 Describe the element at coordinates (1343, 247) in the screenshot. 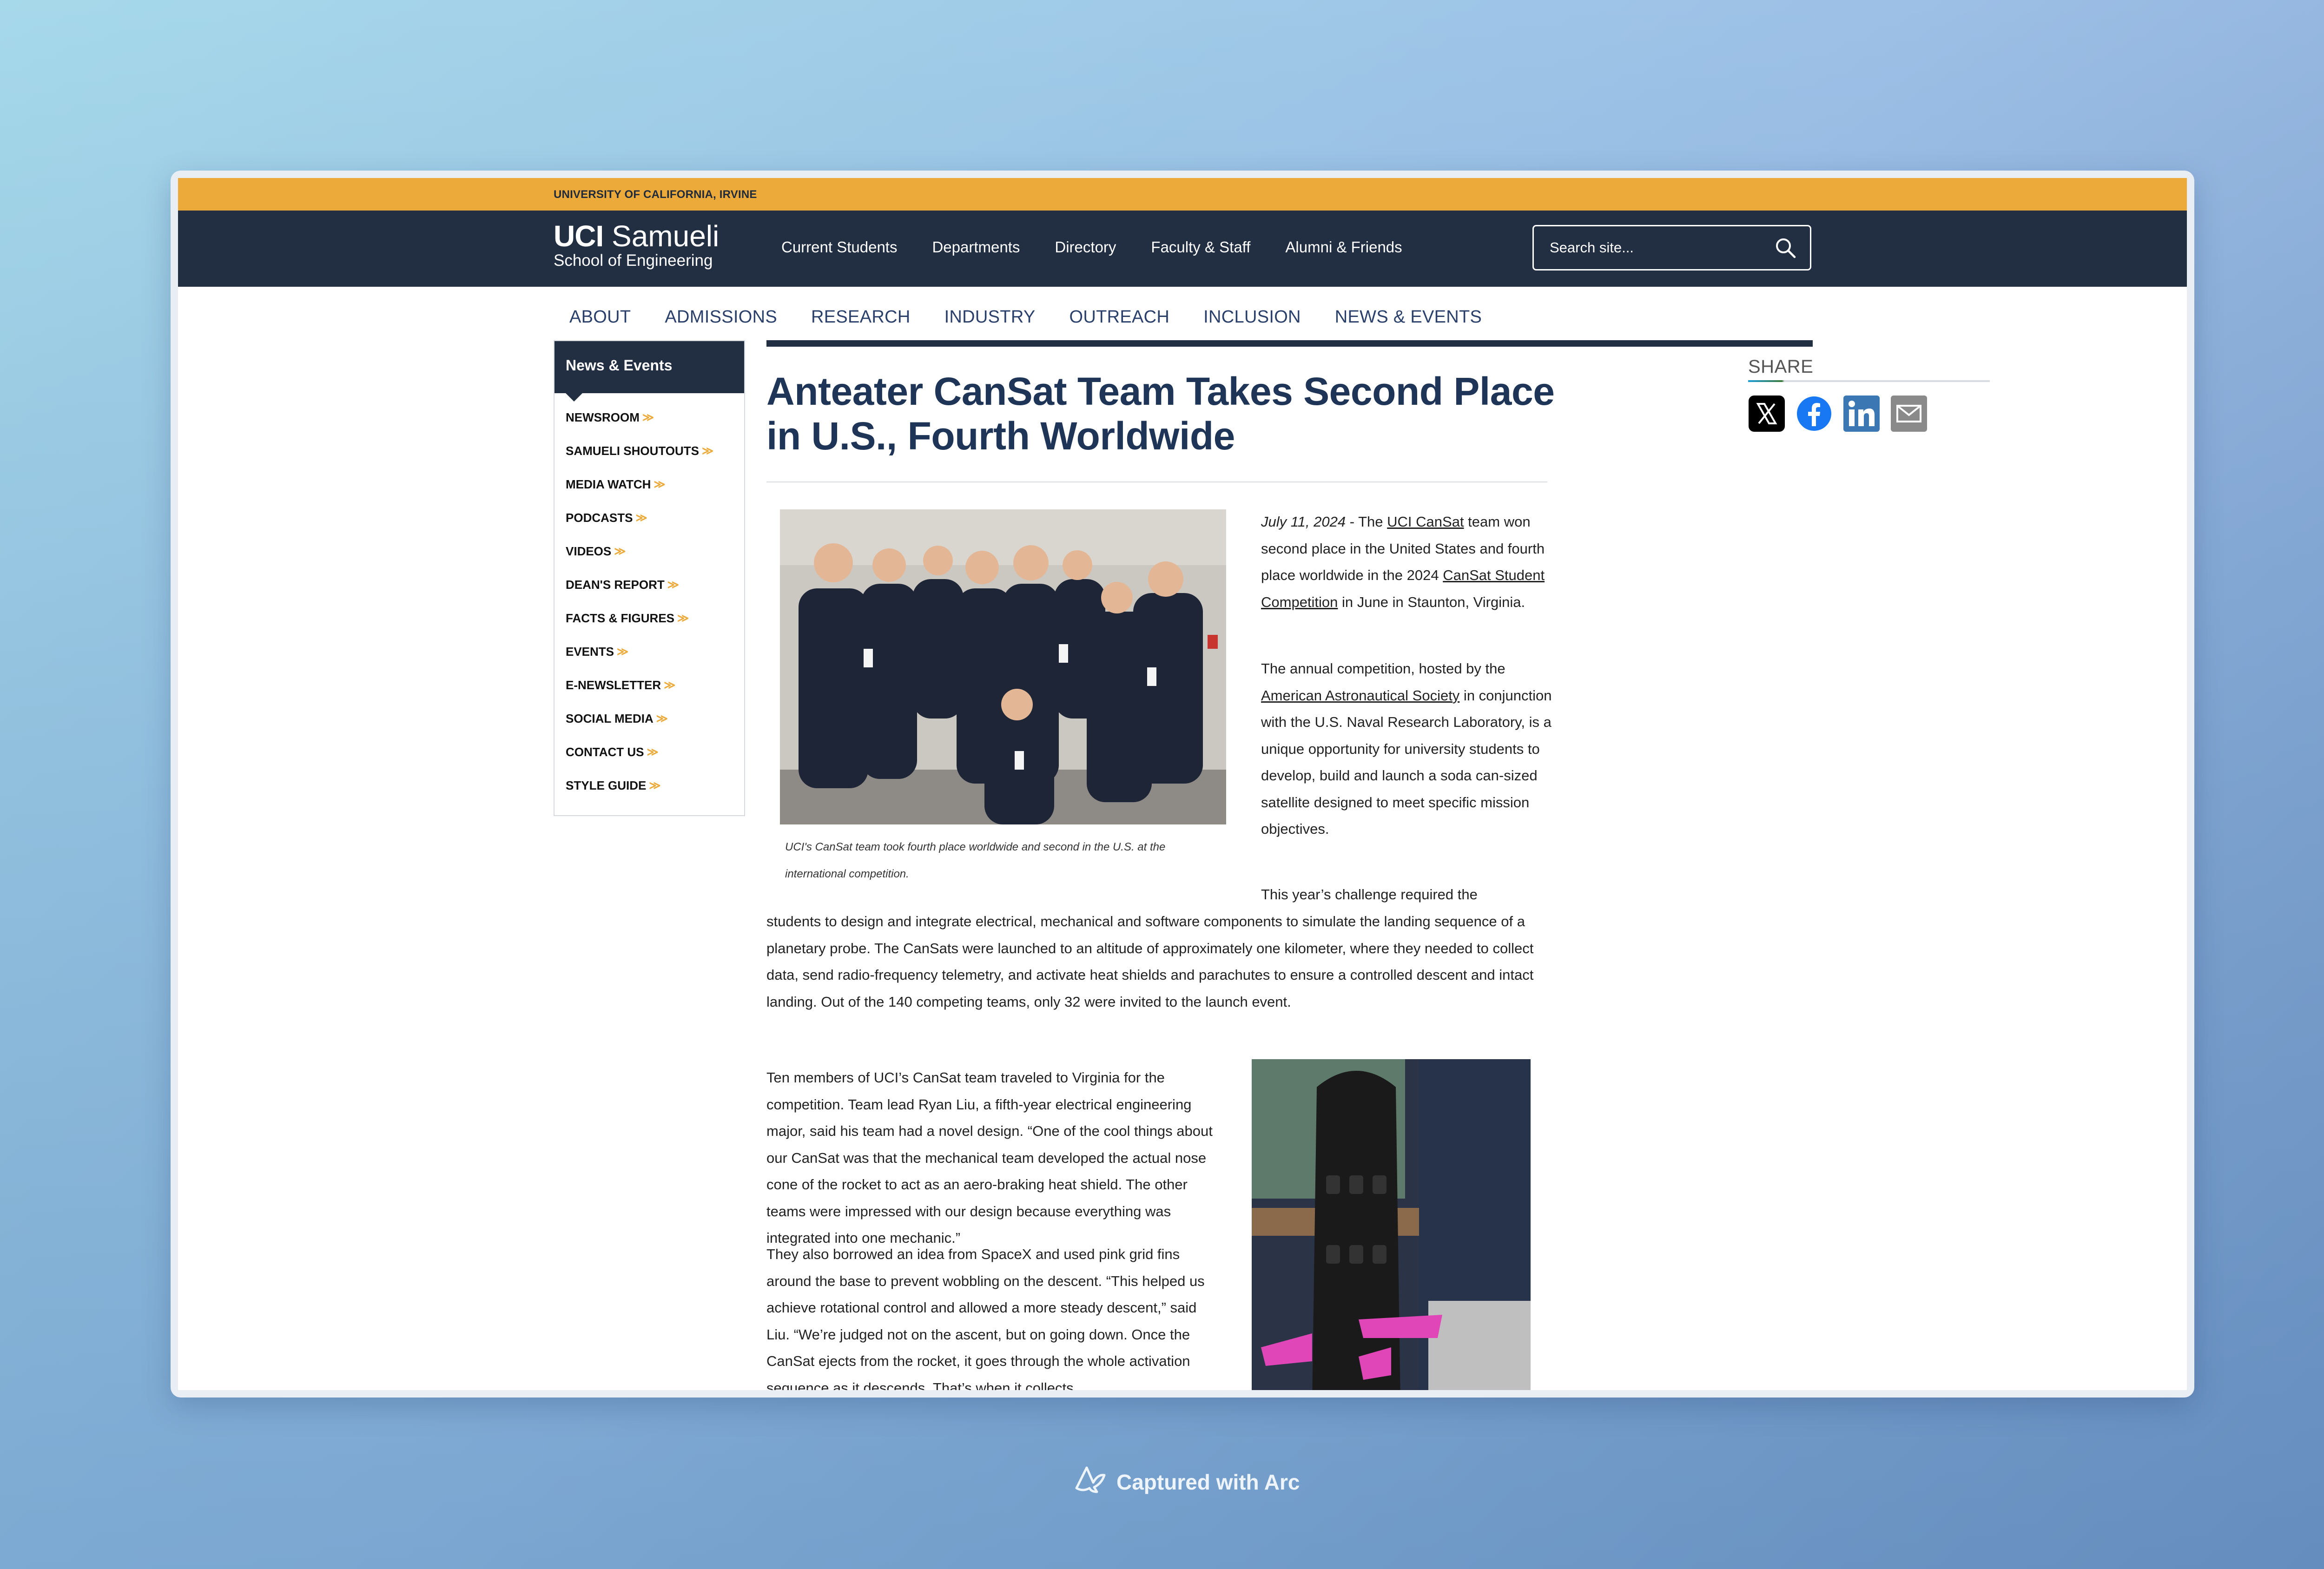

I see `top-nav-alumni-friends: Alumni & Friends` at that location.